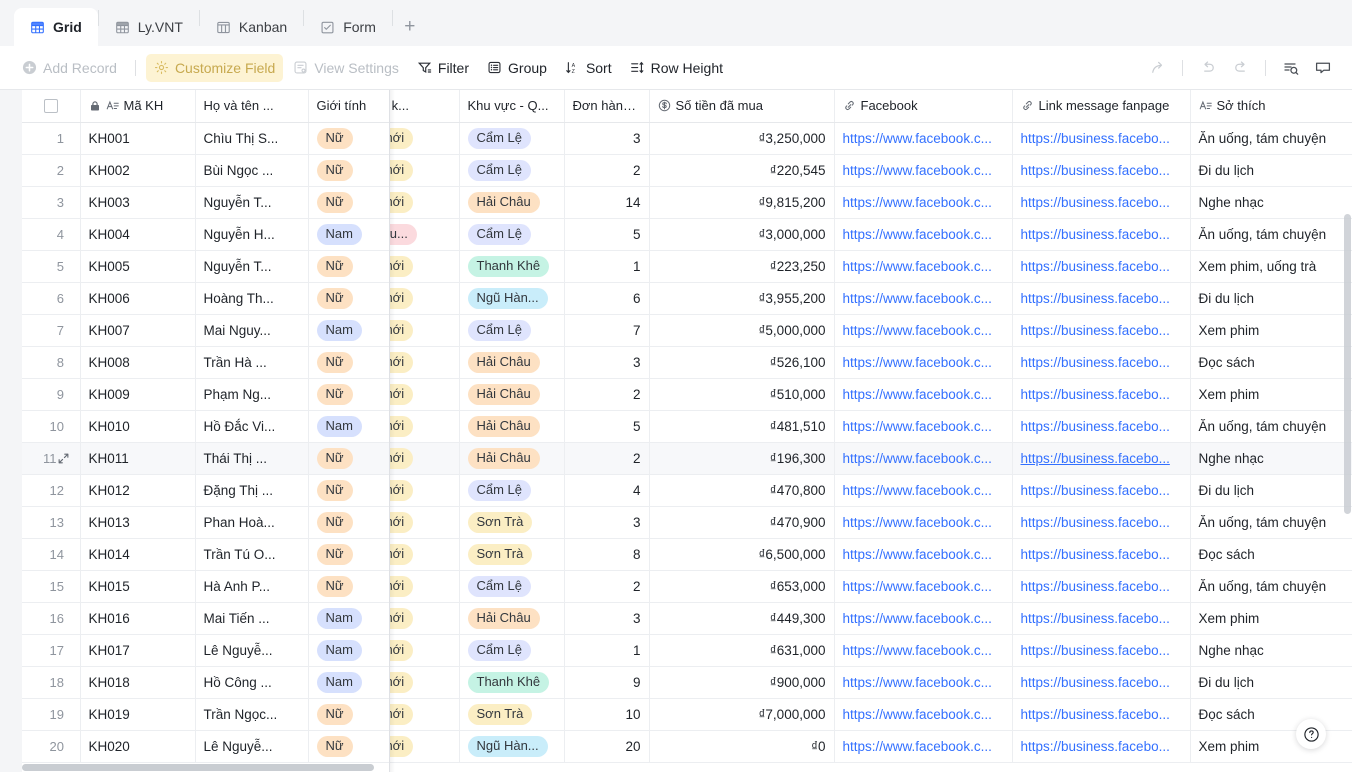 This screenshot has width=1352, height=772. I want to click on cell-ma-kh: KH007, so click(138, 330).